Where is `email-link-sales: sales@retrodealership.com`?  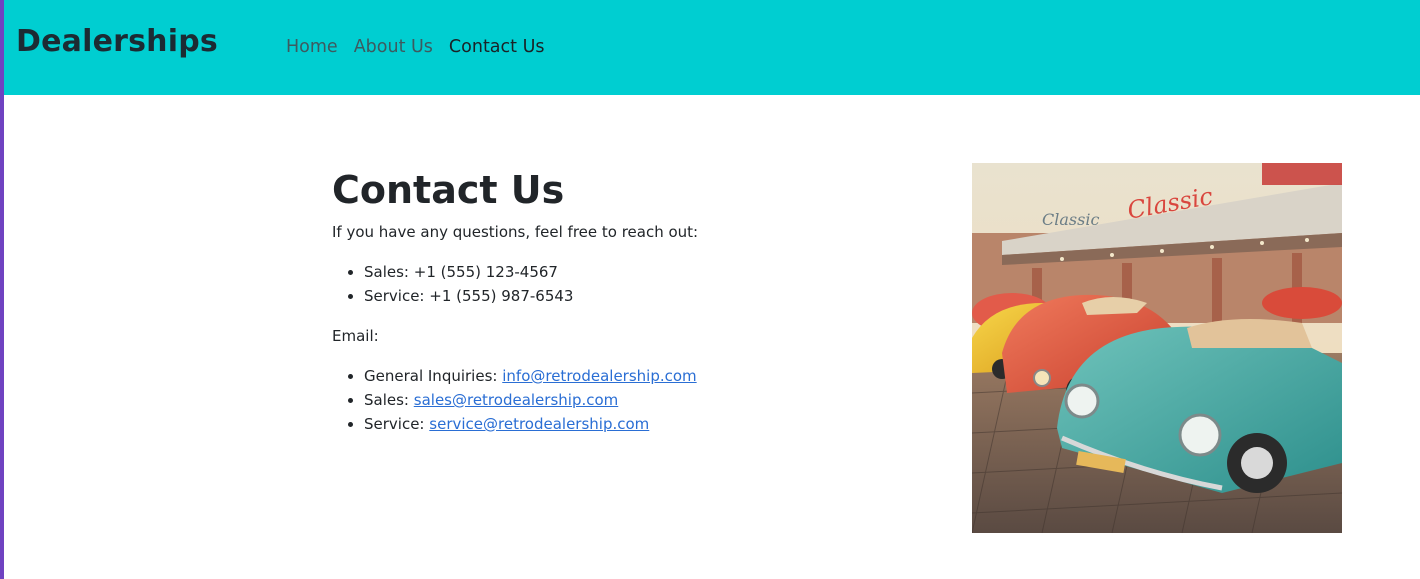 email-link-sales: sales@retrodealership.com is located at coordinates (516, 400).